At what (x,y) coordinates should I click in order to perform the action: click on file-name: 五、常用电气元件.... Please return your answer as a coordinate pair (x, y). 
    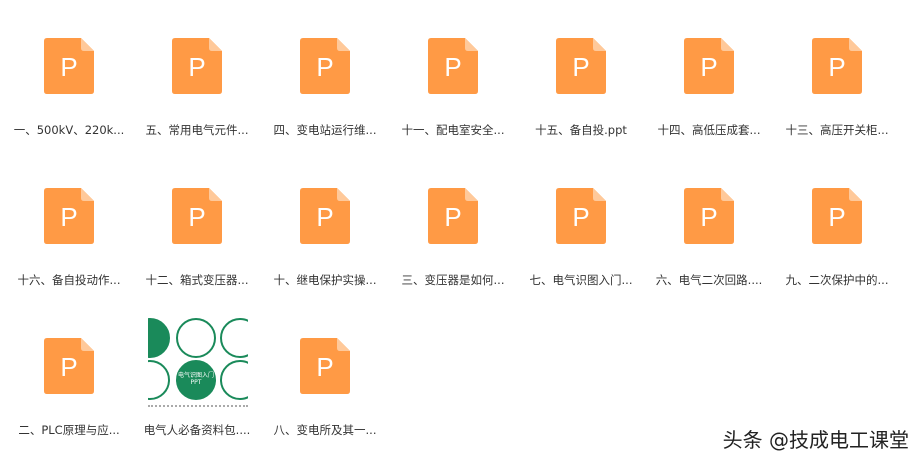
    Looking at the image, I should click on (197, 130).